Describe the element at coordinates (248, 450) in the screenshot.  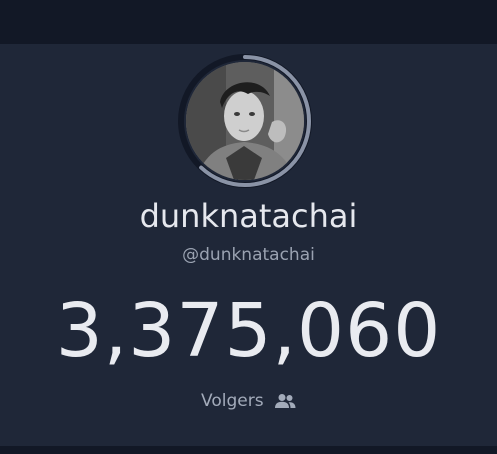
I see `bottom-bar` at that location.